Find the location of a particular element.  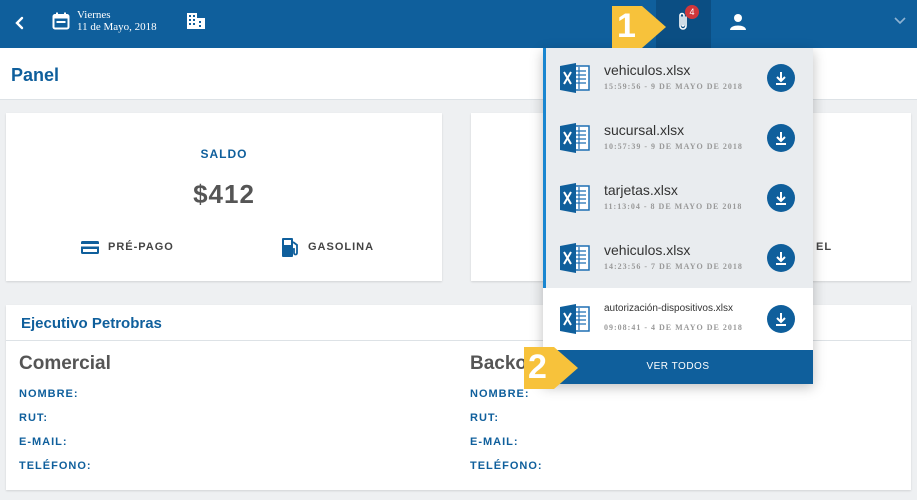

file-meta: 15:59:56 - 9 DE MAYO DE 2018 is located at coordinates (673, 86).